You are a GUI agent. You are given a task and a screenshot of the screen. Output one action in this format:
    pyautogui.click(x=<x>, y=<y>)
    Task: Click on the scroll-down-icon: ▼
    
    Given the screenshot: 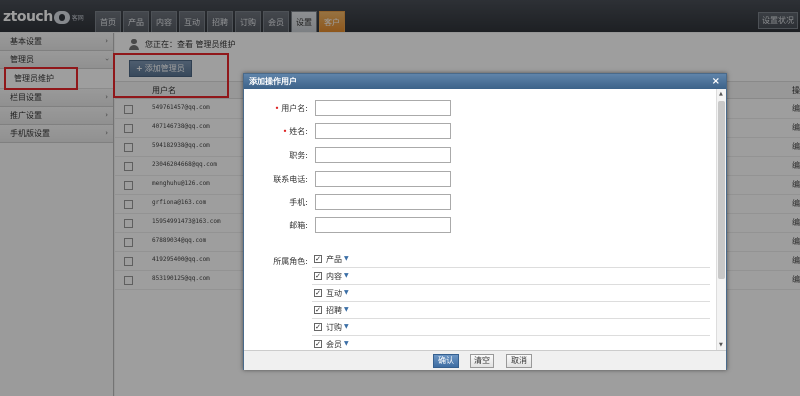 What is the action you would take?
    pyautogui.click(x=721, y=345)
    